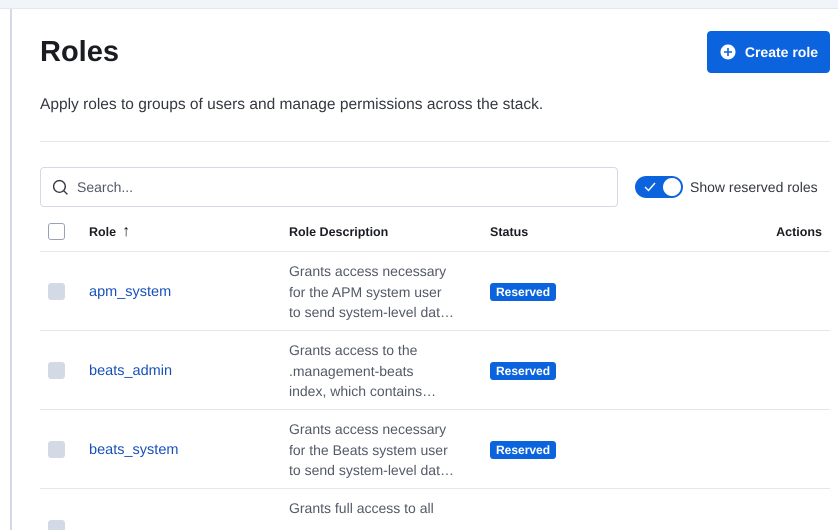 This screenshot has width=838, height=530. Describe the element at coordinates (754, 187) in the screenshot. I see `toggle-label: Show reserved roles` at that location.